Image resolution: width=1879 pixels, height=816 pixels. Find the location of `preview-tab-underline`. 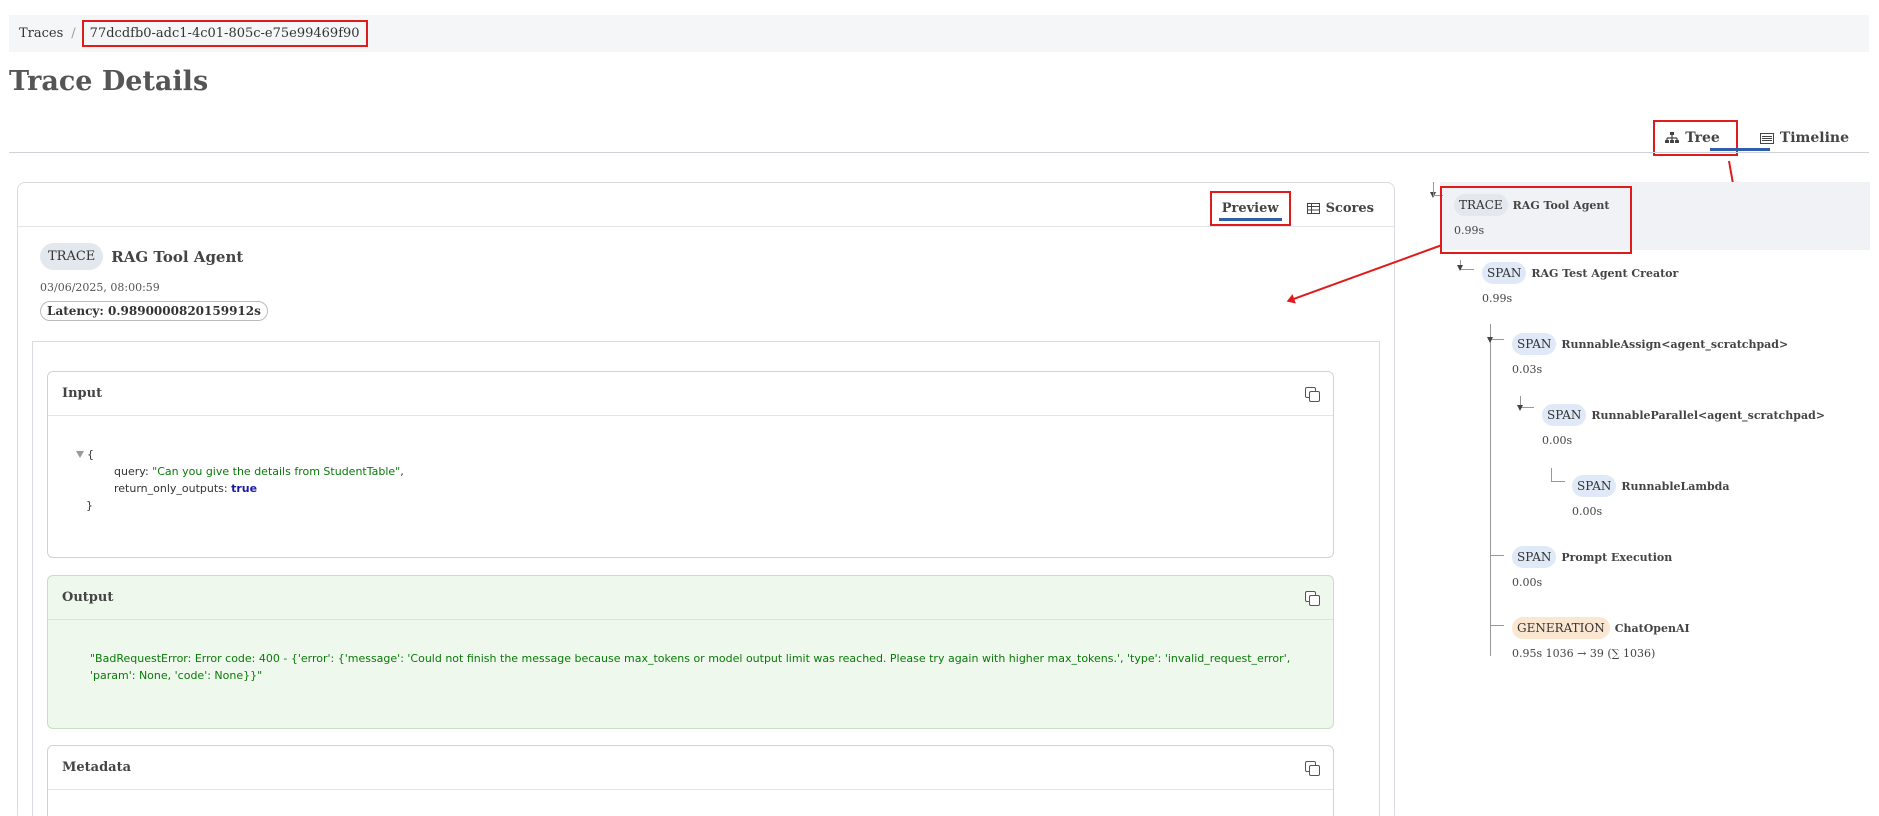

preview-tab-underline is located at coordinates (1250, 219).